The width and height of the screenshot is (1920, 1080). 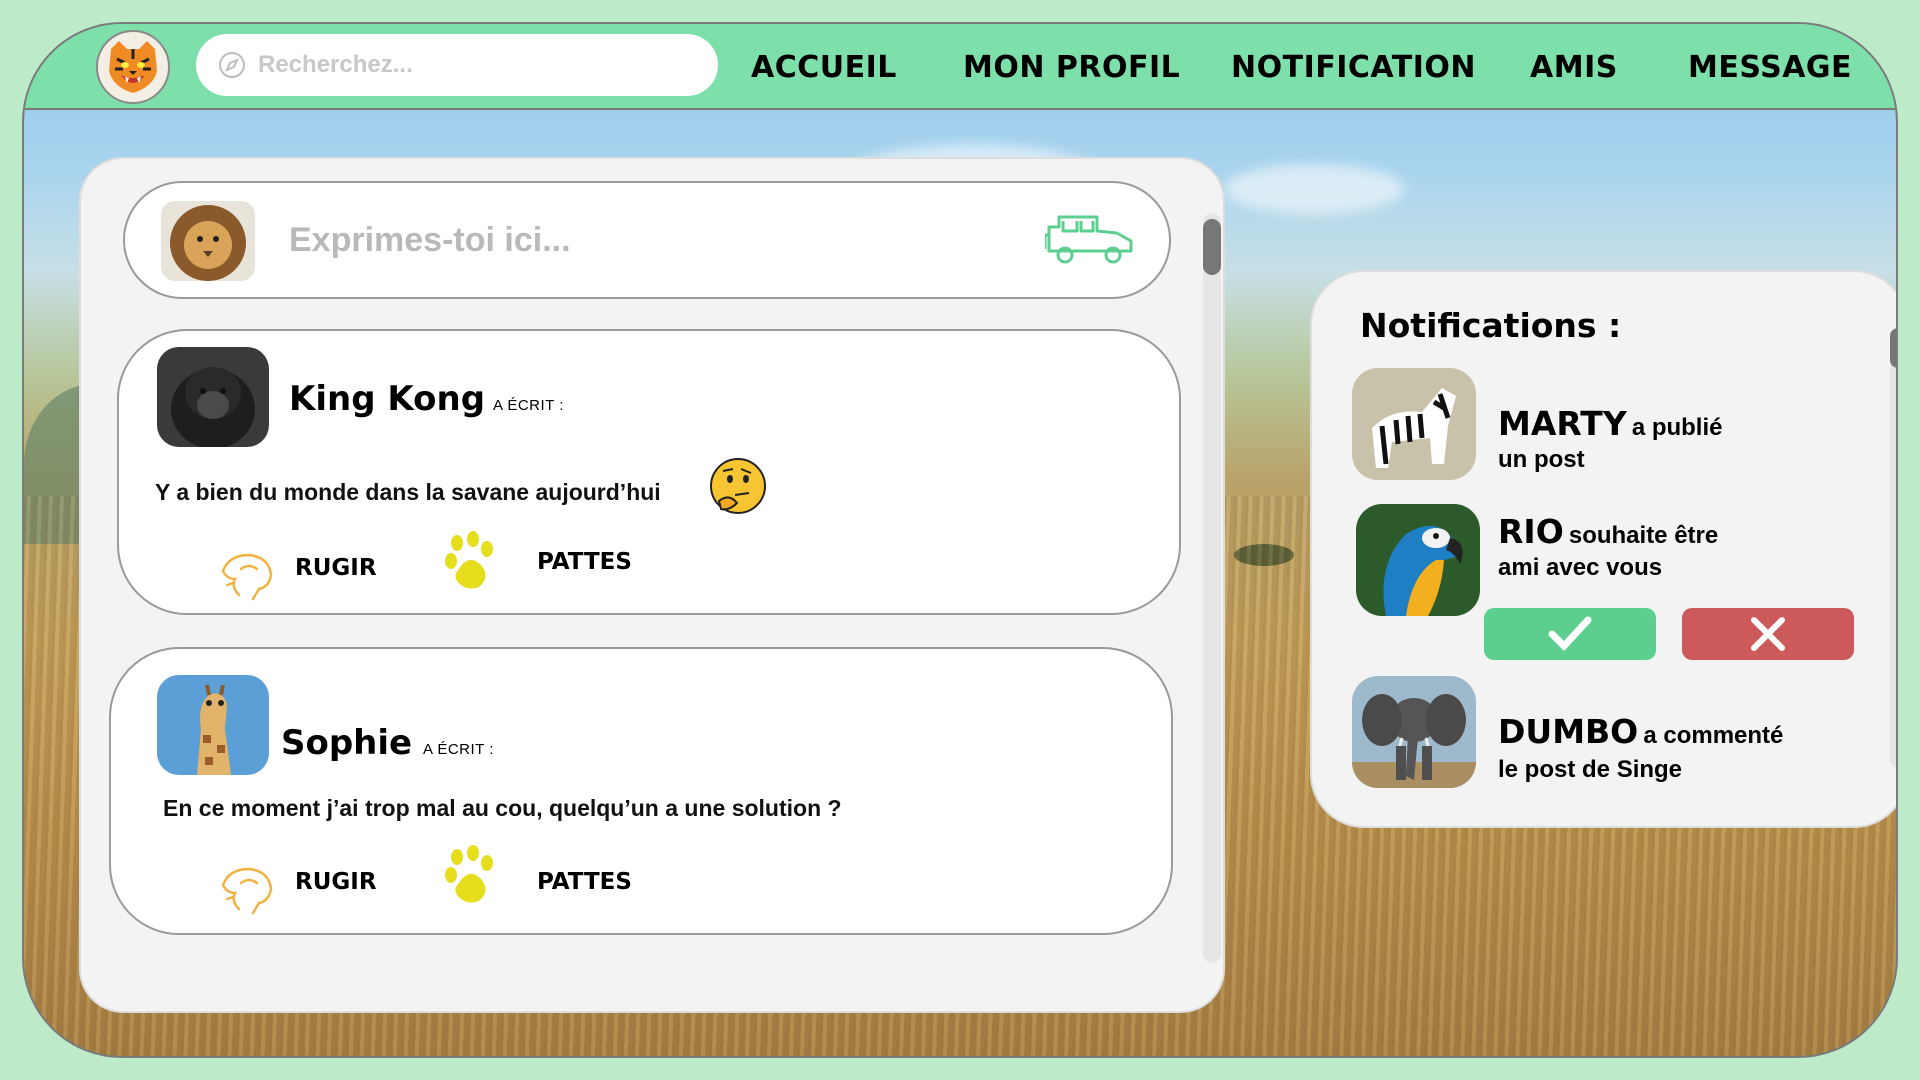 What do you see at coordinates (1212, 588) in the screenshot?
I see `feed-scrollbar` at bounding box center [1212, 588].